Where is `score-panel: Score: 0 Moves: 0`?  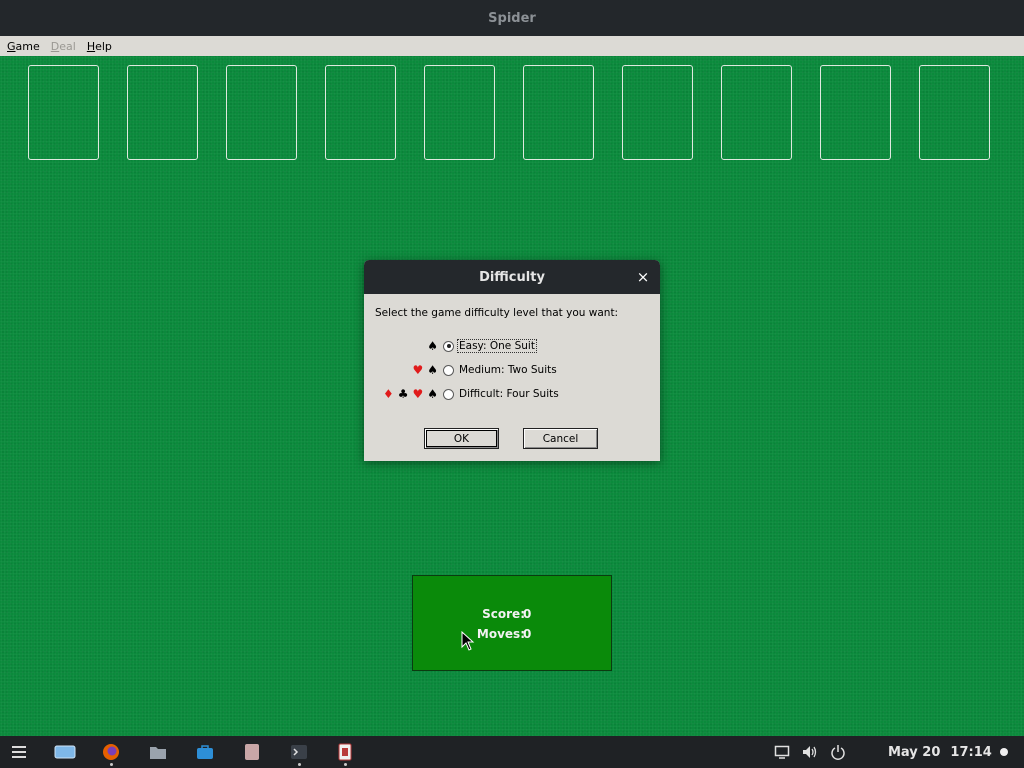
score-panel: Score: 0 Moves: 0 is located at coordinates (512, 623).